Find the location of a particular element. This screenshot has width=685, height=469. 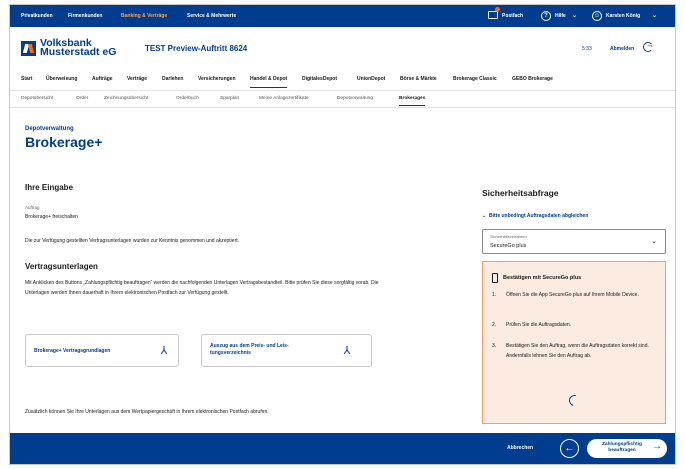

arrow-left-icon: ← is located at coordinates (569, 448).